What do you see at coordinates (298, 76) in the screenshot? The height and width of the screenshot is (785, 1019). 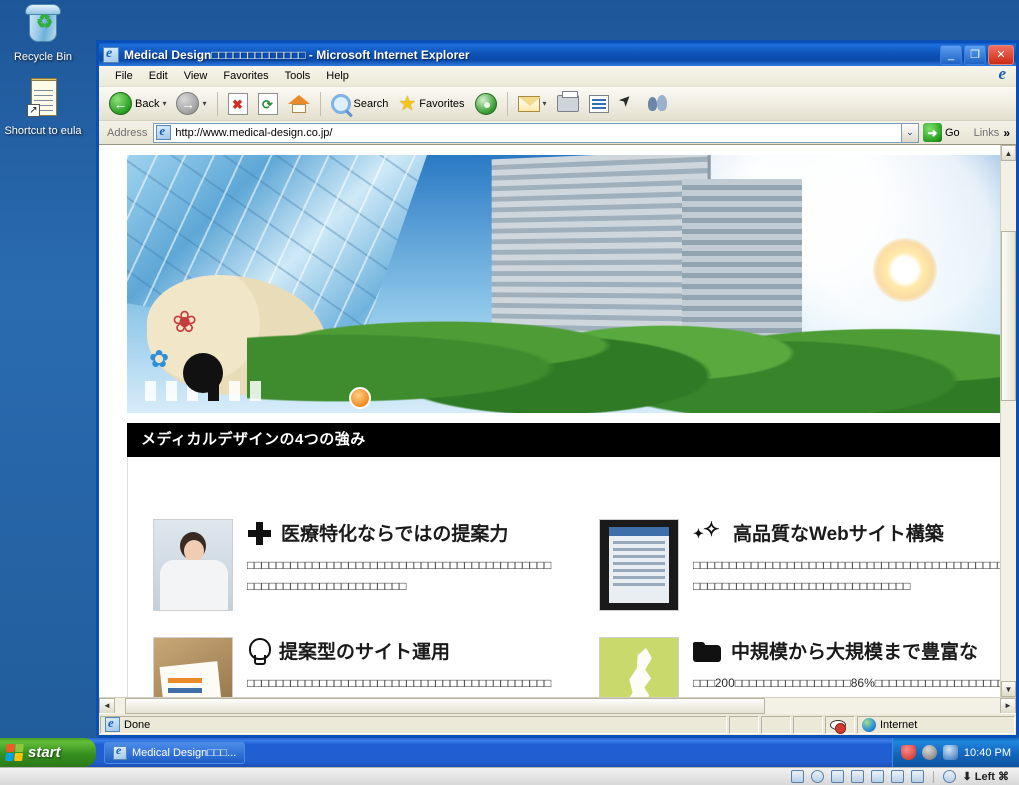 I see `menu-item-tools: Tools` at bounding box center [298, 76].